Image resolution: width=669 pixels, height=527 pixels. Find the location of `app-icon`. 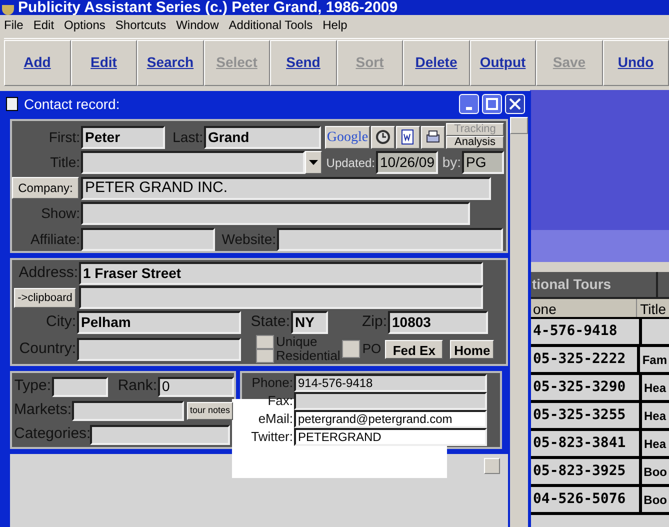

app-icon is located at coordinates (8, 10).